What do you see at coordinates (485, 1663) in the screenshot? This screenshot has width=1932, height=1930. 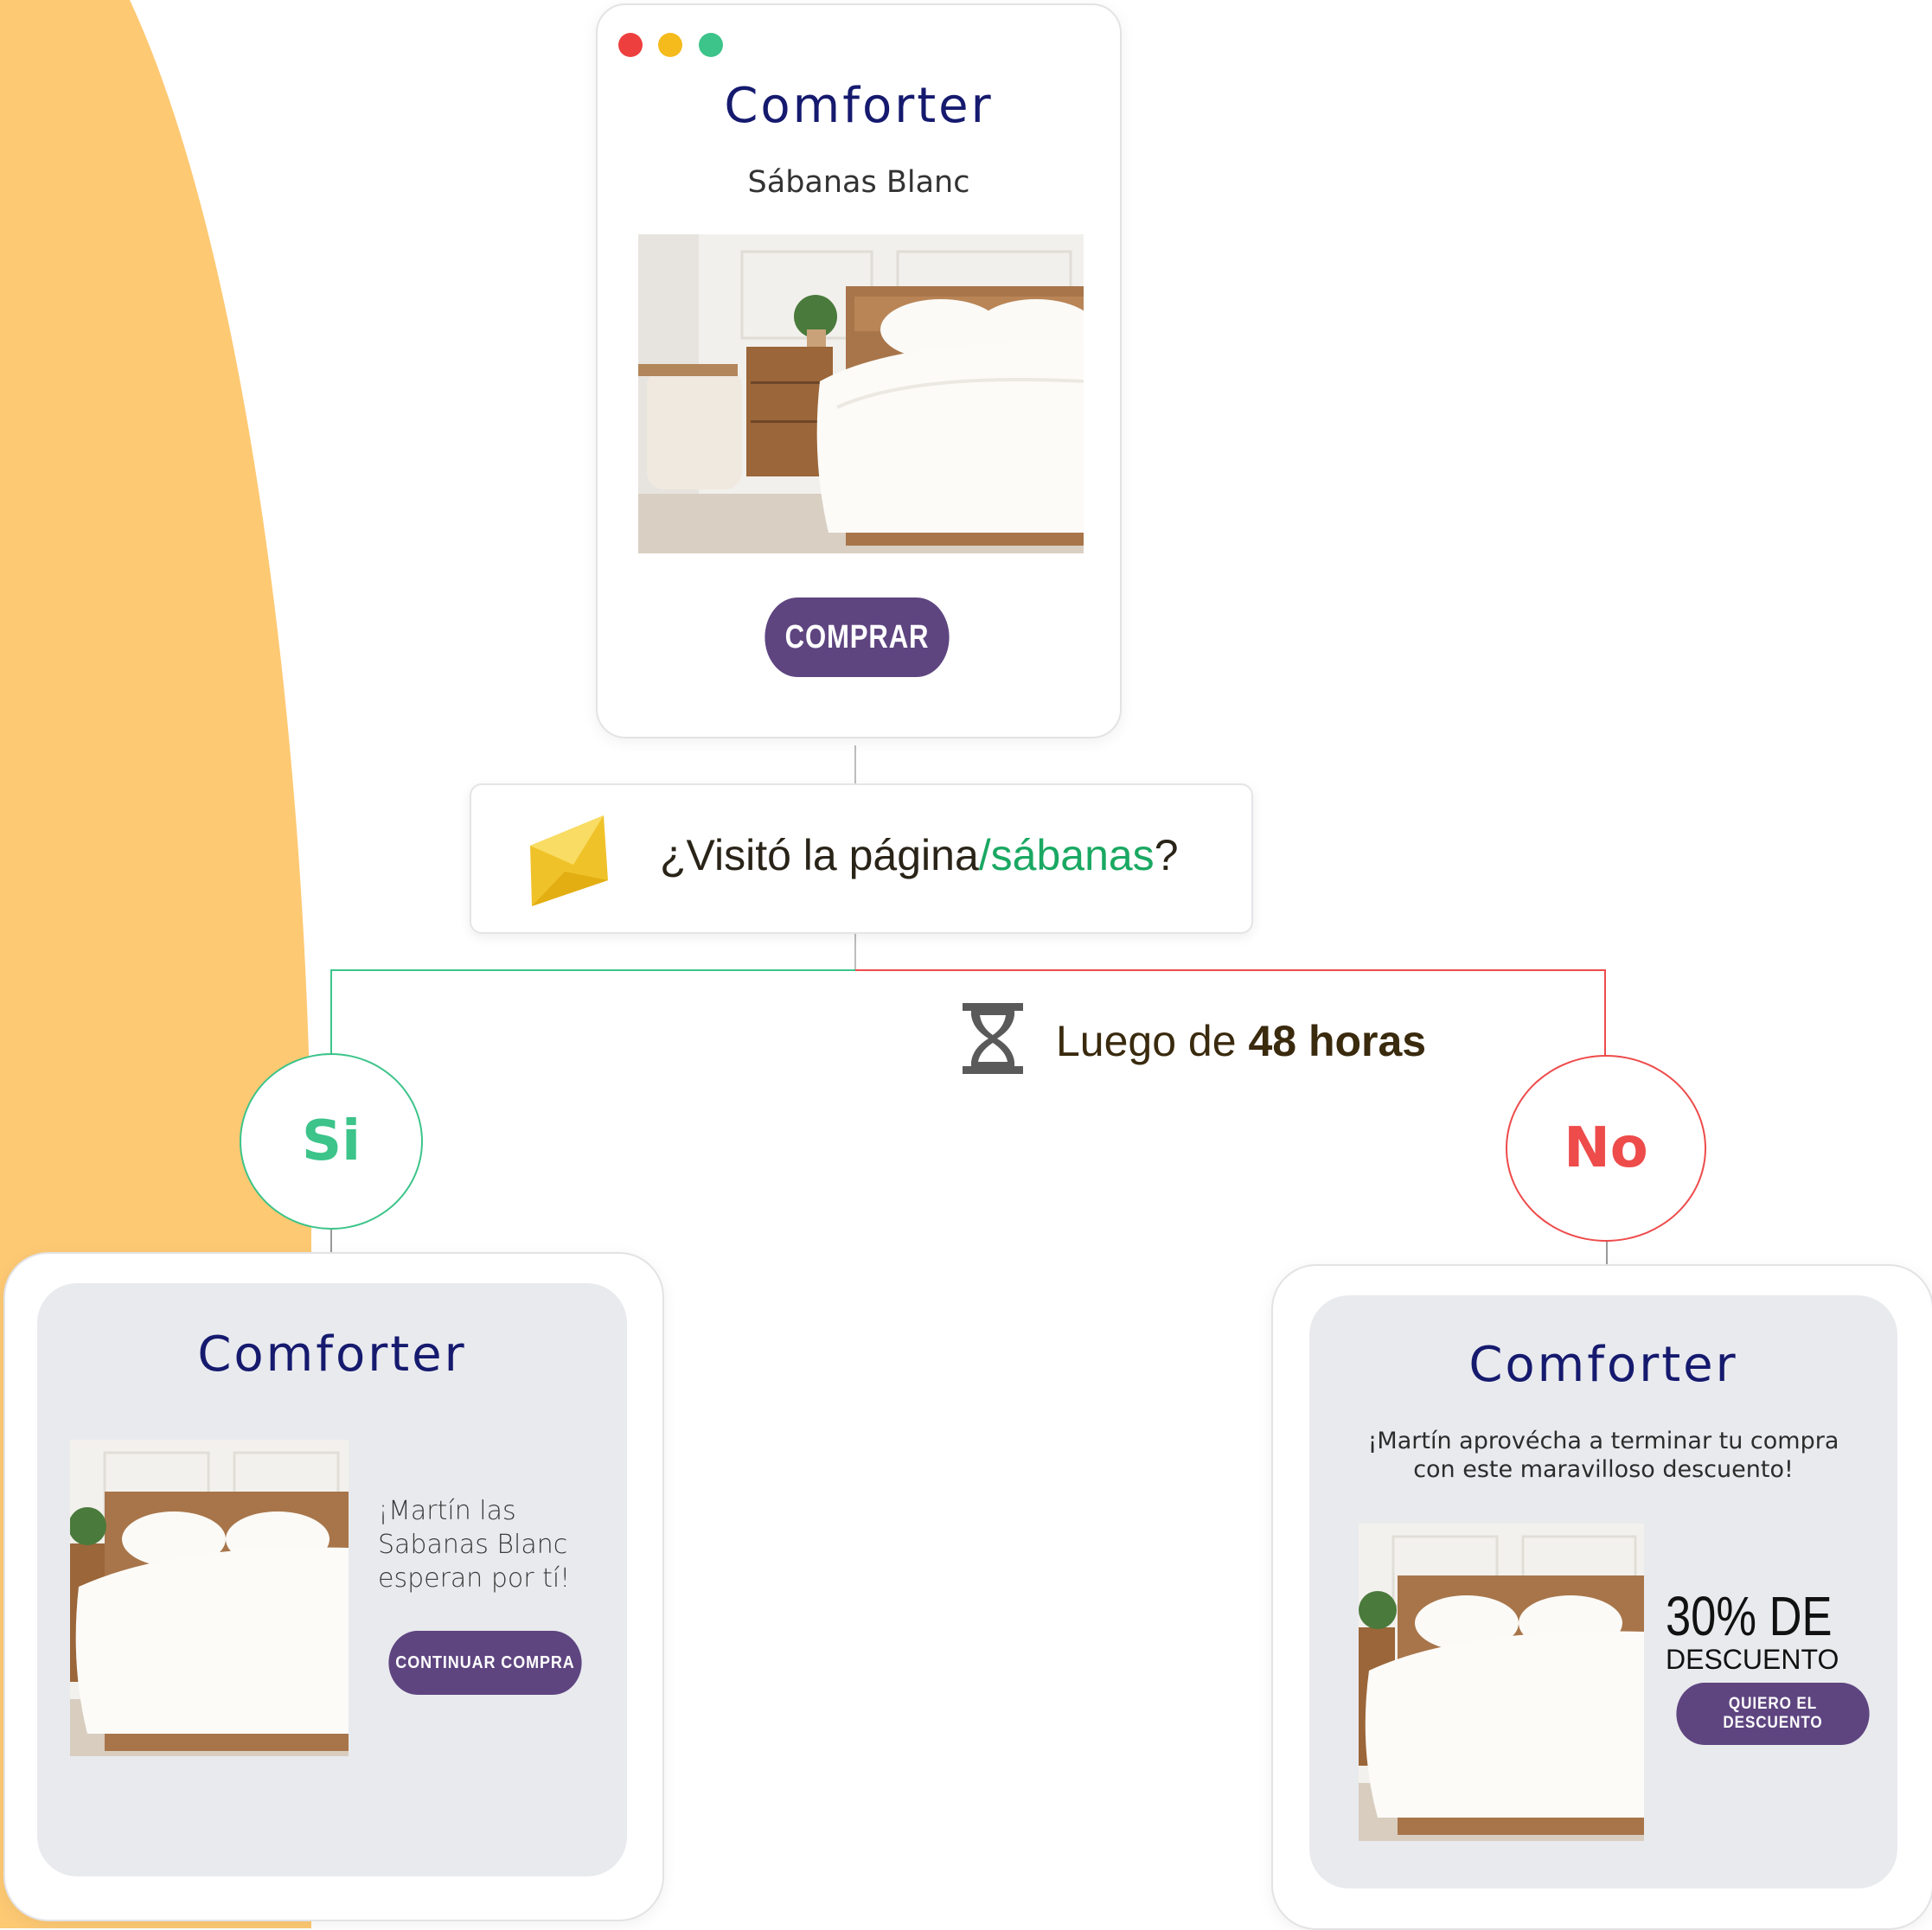 I see `continue-purchase-button: CONTINUAR COMPRA` at bounding box center [485, 1663].